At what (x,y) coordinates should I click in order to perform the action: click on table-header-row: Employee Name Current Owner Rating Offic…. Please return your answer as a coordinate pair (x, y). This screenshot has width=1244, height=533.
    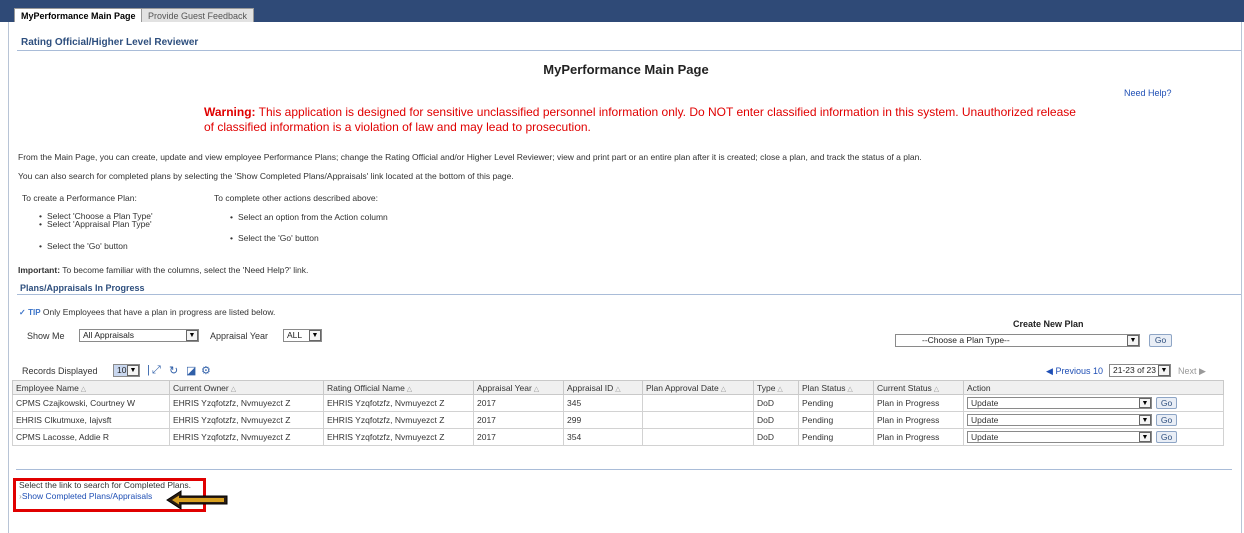
    Looking at the image, I should click on (618, 387).